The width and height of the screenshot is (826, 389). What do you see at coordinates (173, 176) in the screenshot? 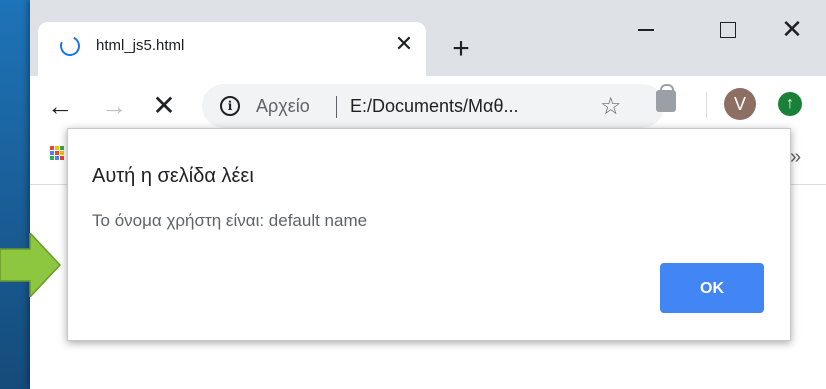
I see `dialog-title: Αυτή η σελίδα λέει` at bounding box center [173, 176].